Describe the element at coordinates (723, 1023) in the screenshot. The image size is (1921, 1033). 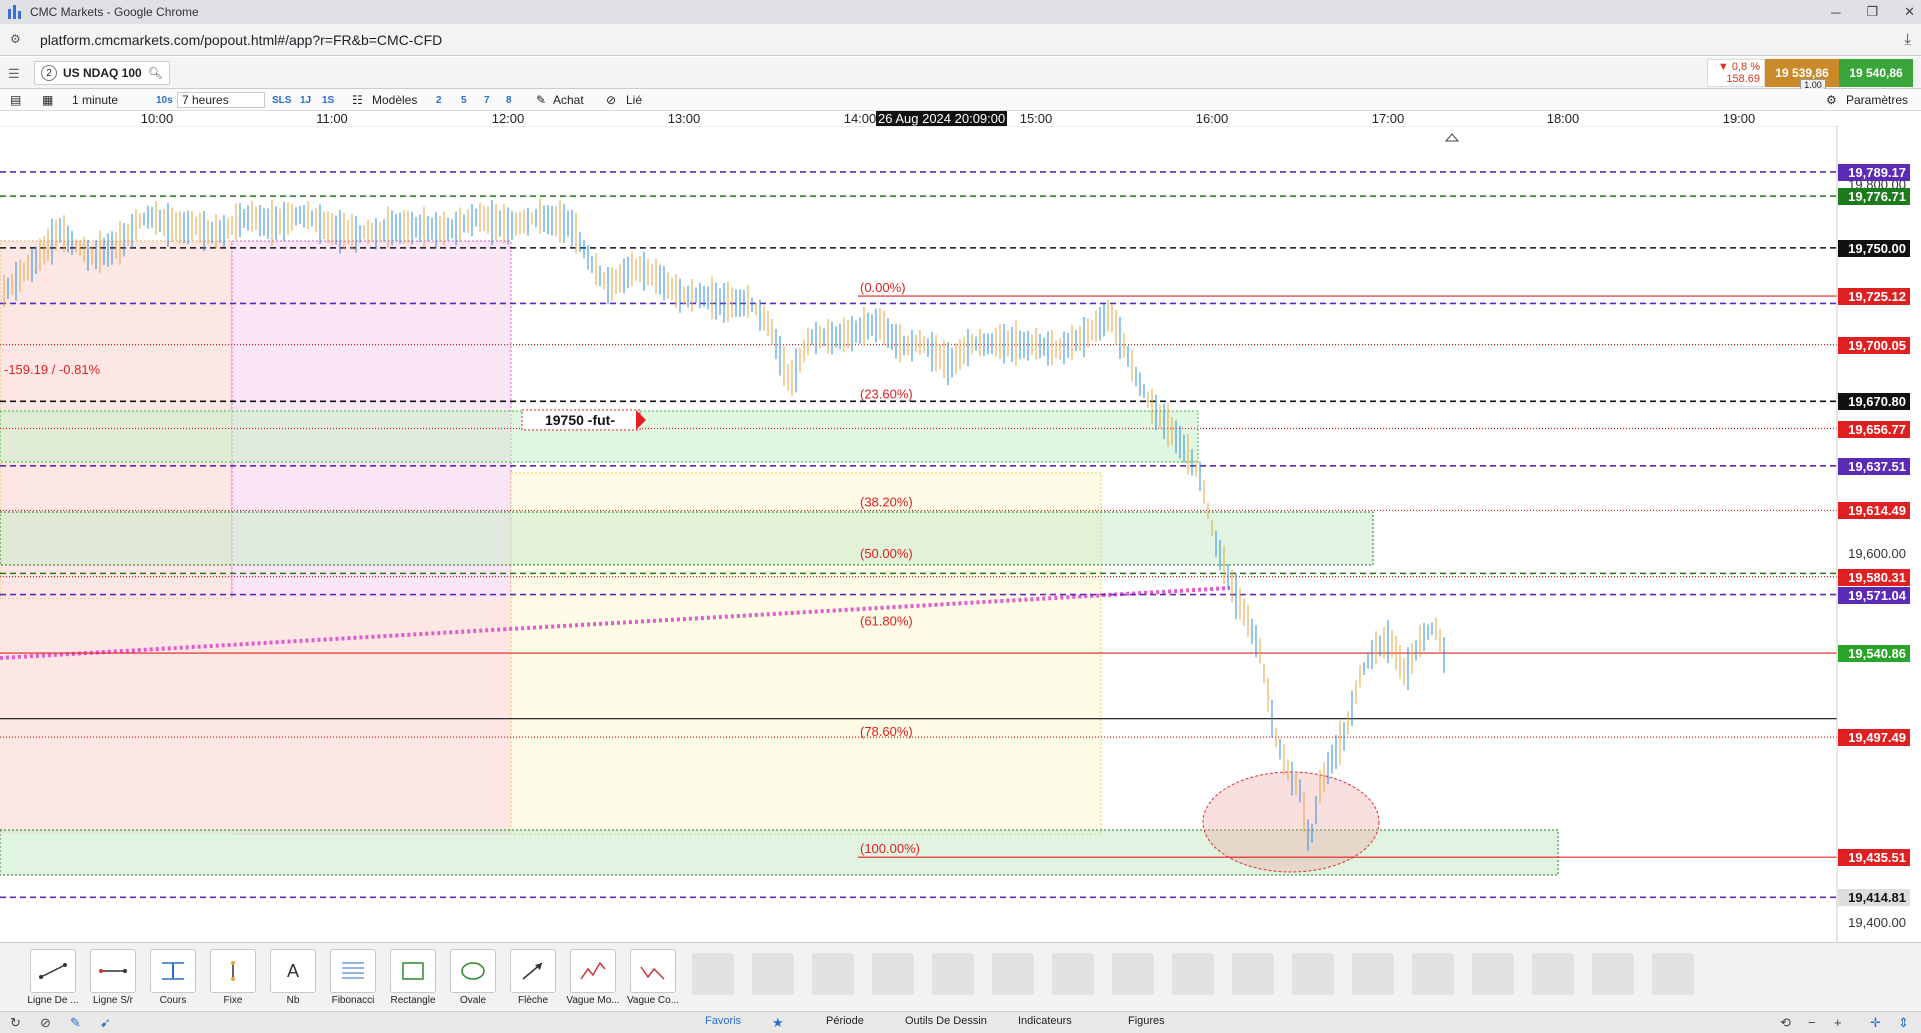
I see `tab-favorites: Favoris` at that location.